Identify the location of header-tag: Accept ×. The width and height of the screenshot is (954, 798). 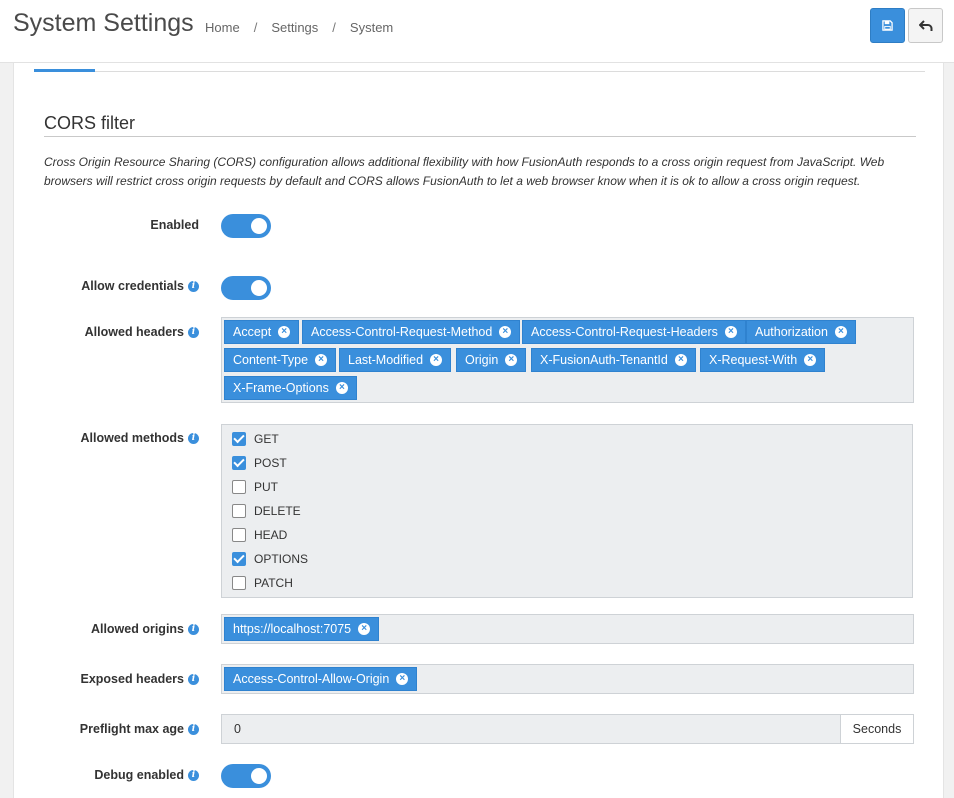
(262, 332).